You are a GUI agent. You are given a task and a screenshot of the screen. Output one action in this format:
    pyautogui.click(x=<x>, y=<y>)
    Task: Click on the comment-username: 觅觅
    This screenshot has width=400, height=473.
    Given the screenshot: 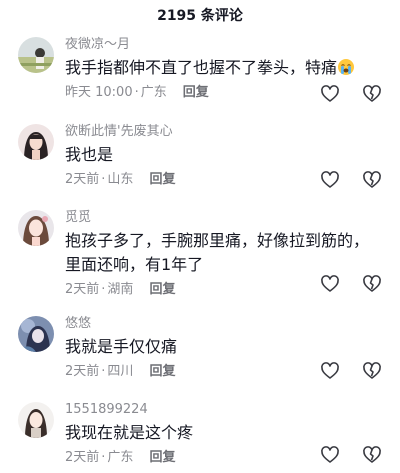 What is the action you would take?
    pyautogui.click(x=227, y=218)
    